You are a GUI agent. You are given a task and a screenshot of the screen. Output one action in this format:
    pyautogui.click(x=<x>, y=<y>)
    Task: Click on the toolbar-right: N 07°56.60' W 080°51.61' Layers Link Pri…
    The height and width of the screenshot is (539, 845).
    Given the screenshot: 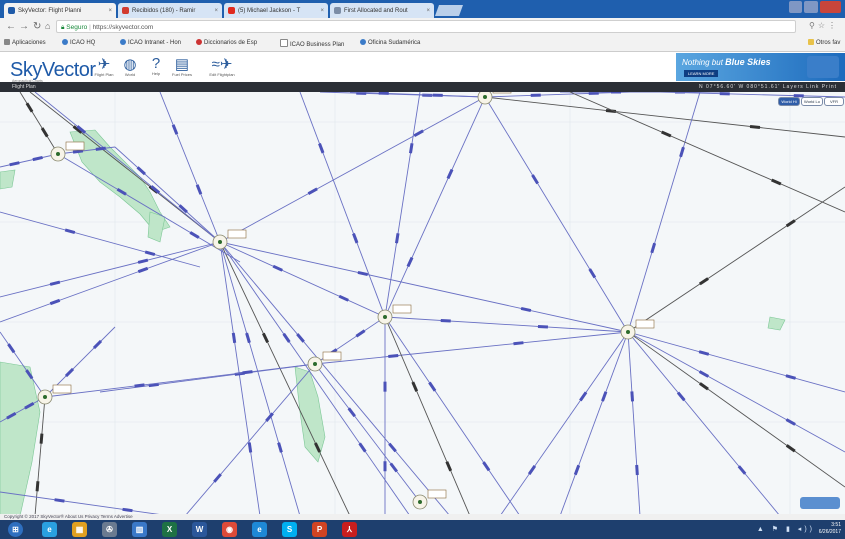 What is the action you would take?
    pyautogui.click(x=768, y=87)
    